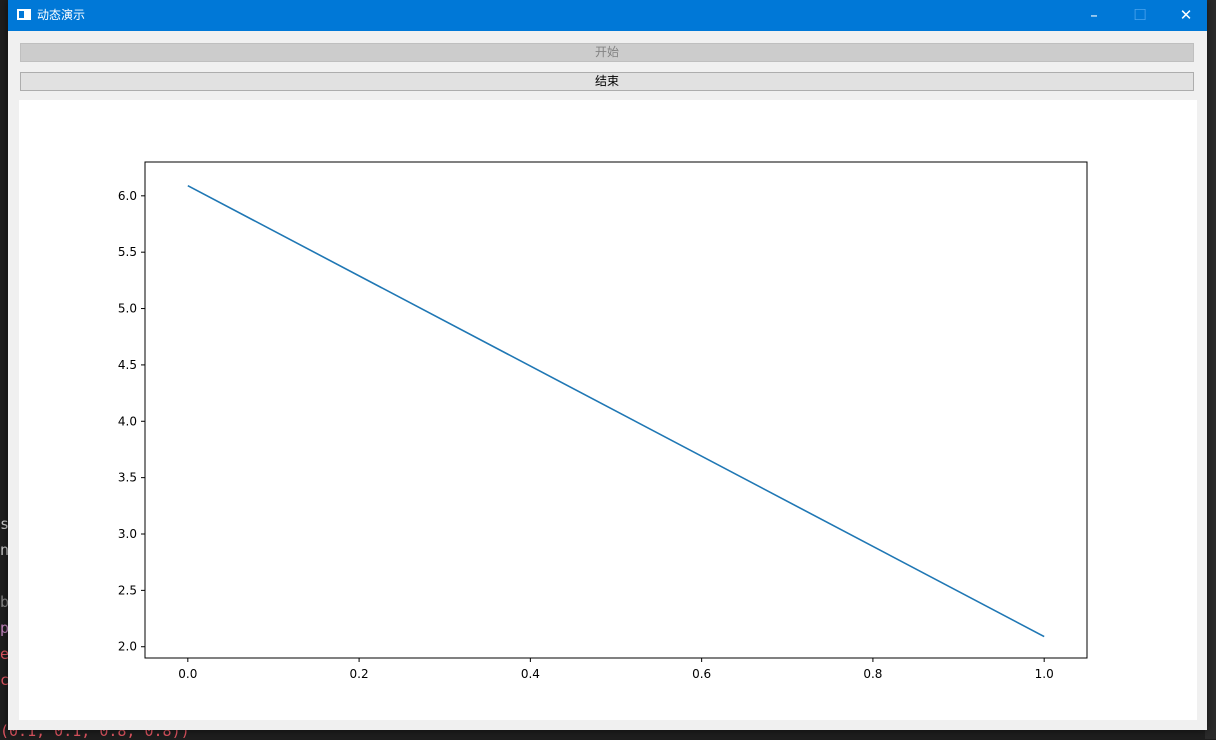 This screenshot has width=1216, height=740. What do you see at coordinates (127, 647) in the screenshot?
I see `y-tick-label: 2.0` at bounding box center [127, 647].